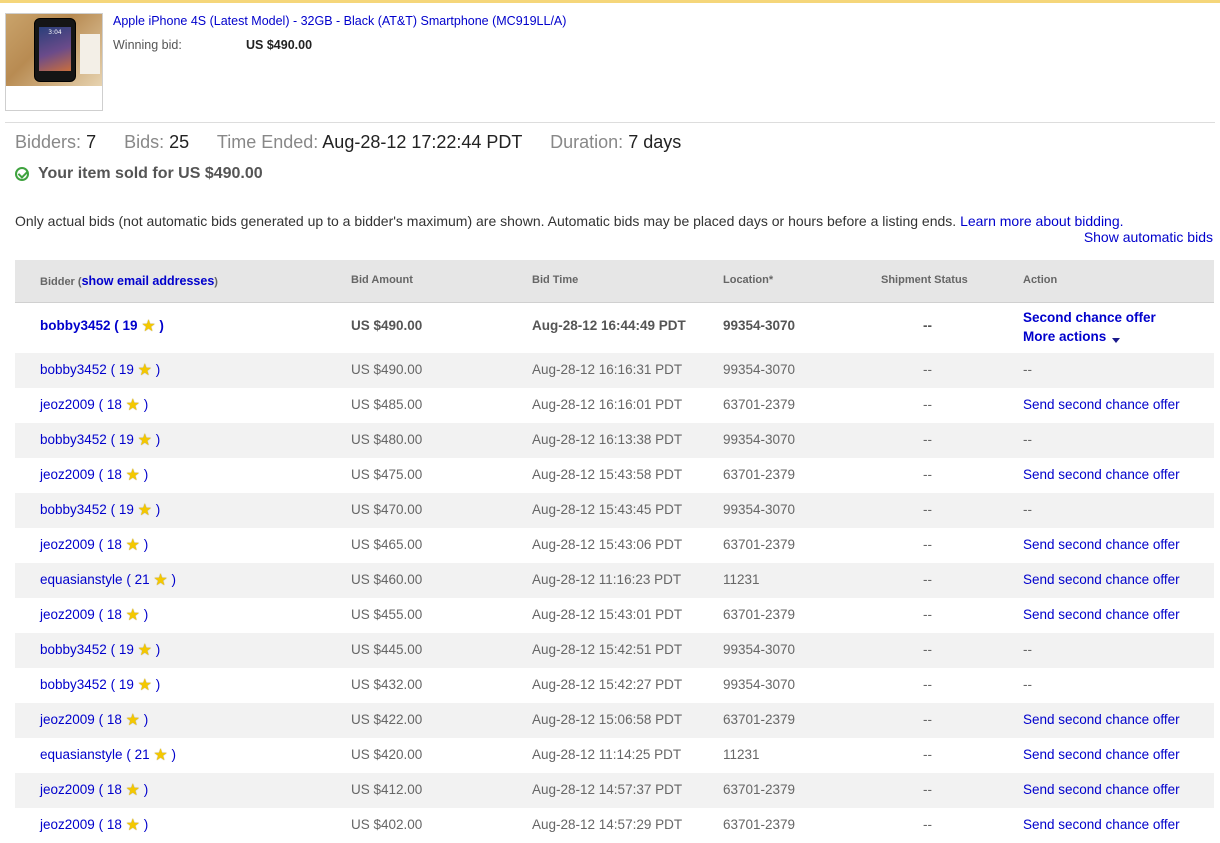  I want to click on bid-amount: US $402.00, so click(387, 824).